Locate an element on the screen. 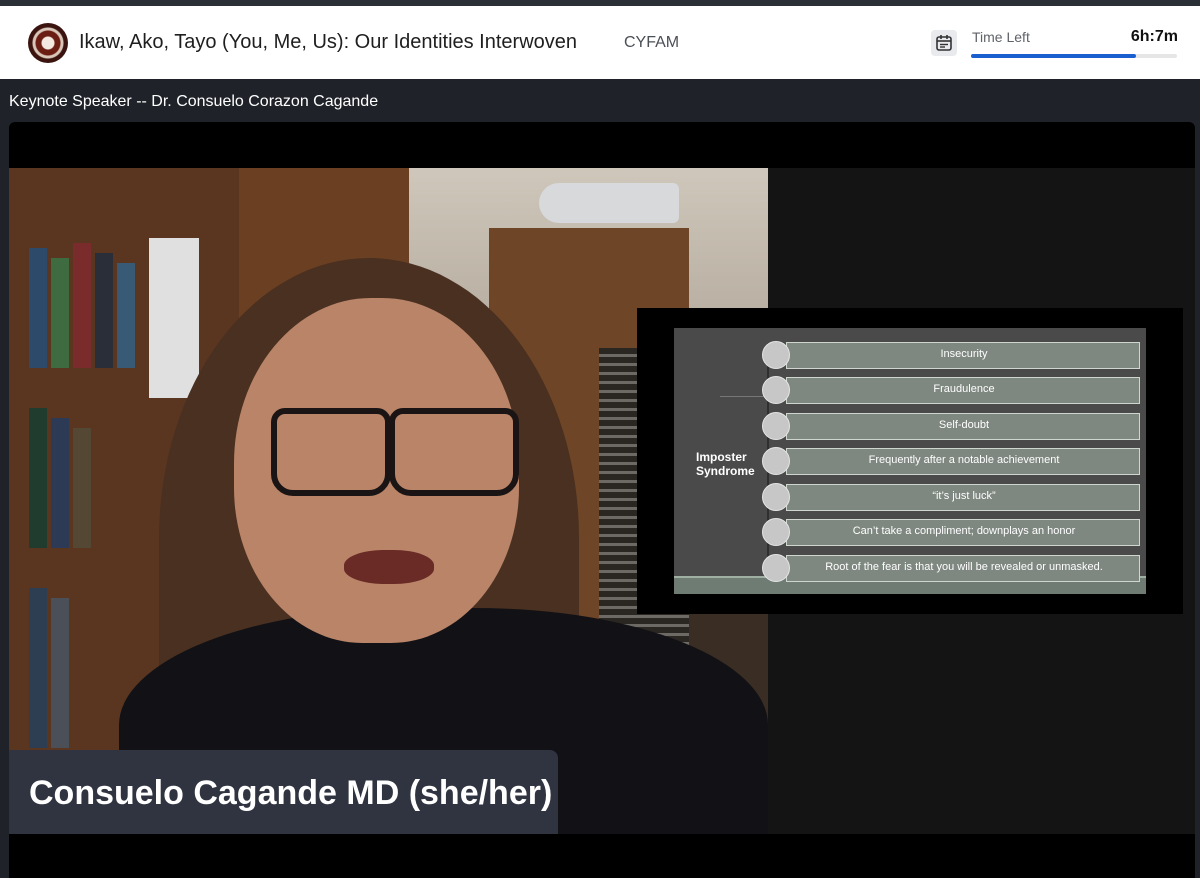  eyeglasses-left is located at coordinates (331, 452).